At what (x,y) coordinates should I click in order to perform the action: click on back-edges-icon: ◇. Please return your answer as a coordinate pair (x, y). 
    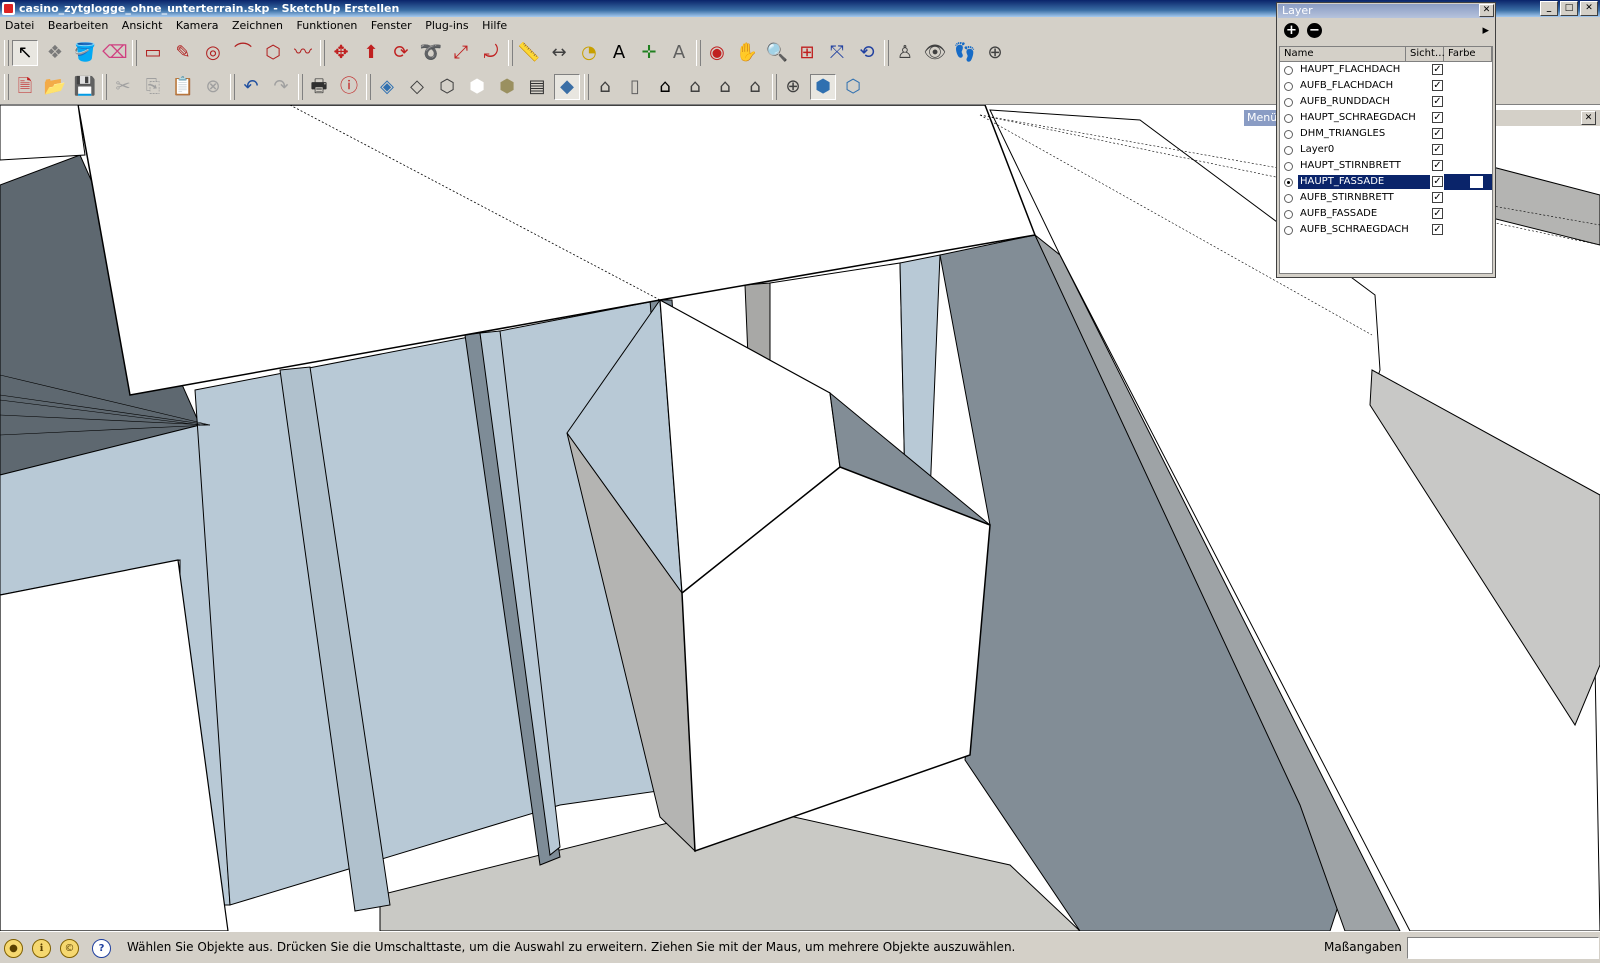
    Looking at the image, I should click on (417, 87).